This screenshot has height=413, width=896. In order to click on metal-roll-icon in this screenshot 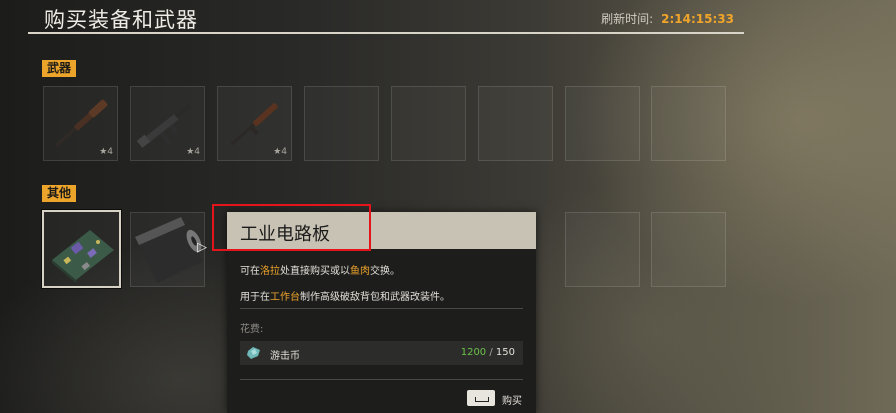, I will do `click(169, 250)`.